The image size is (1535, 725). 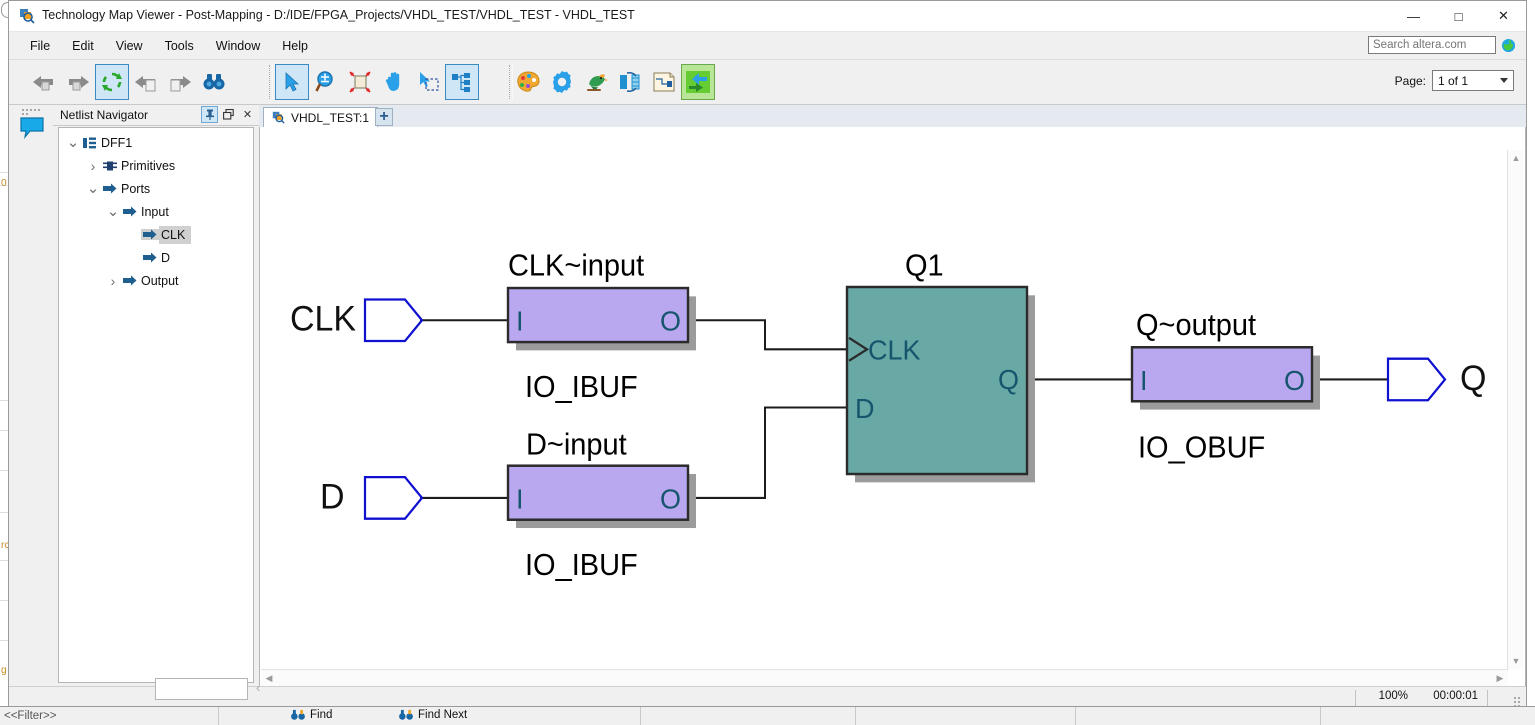 What do you see at coordinates (601, 505) in the screenshot?
I see `block-d-input-buffer: D~input I O IO_IBUF` at bounding box center [601, 505].